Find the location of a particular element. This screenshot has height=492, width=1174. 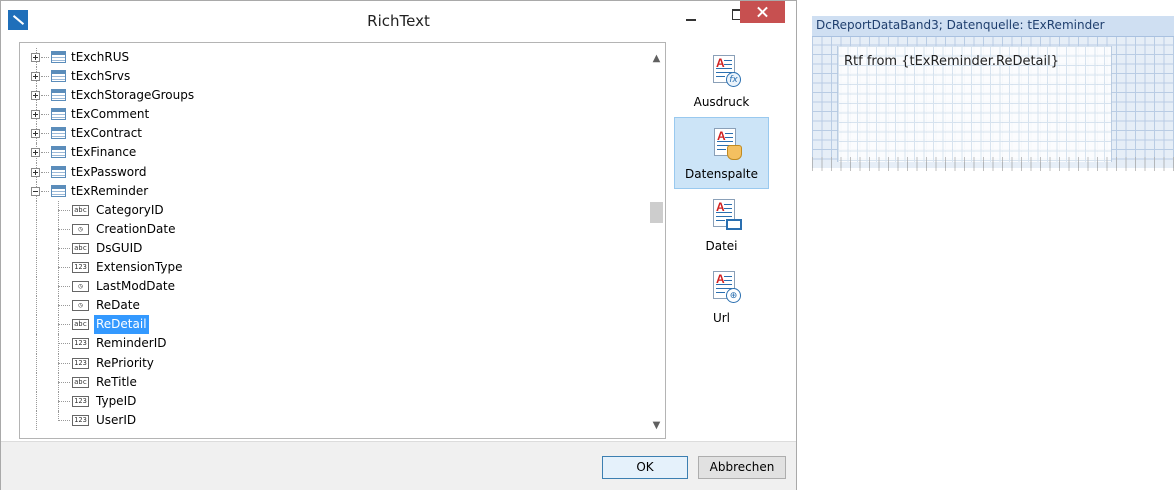

source-type-url: A ⊕ Url is located at coordinates (721, 297).